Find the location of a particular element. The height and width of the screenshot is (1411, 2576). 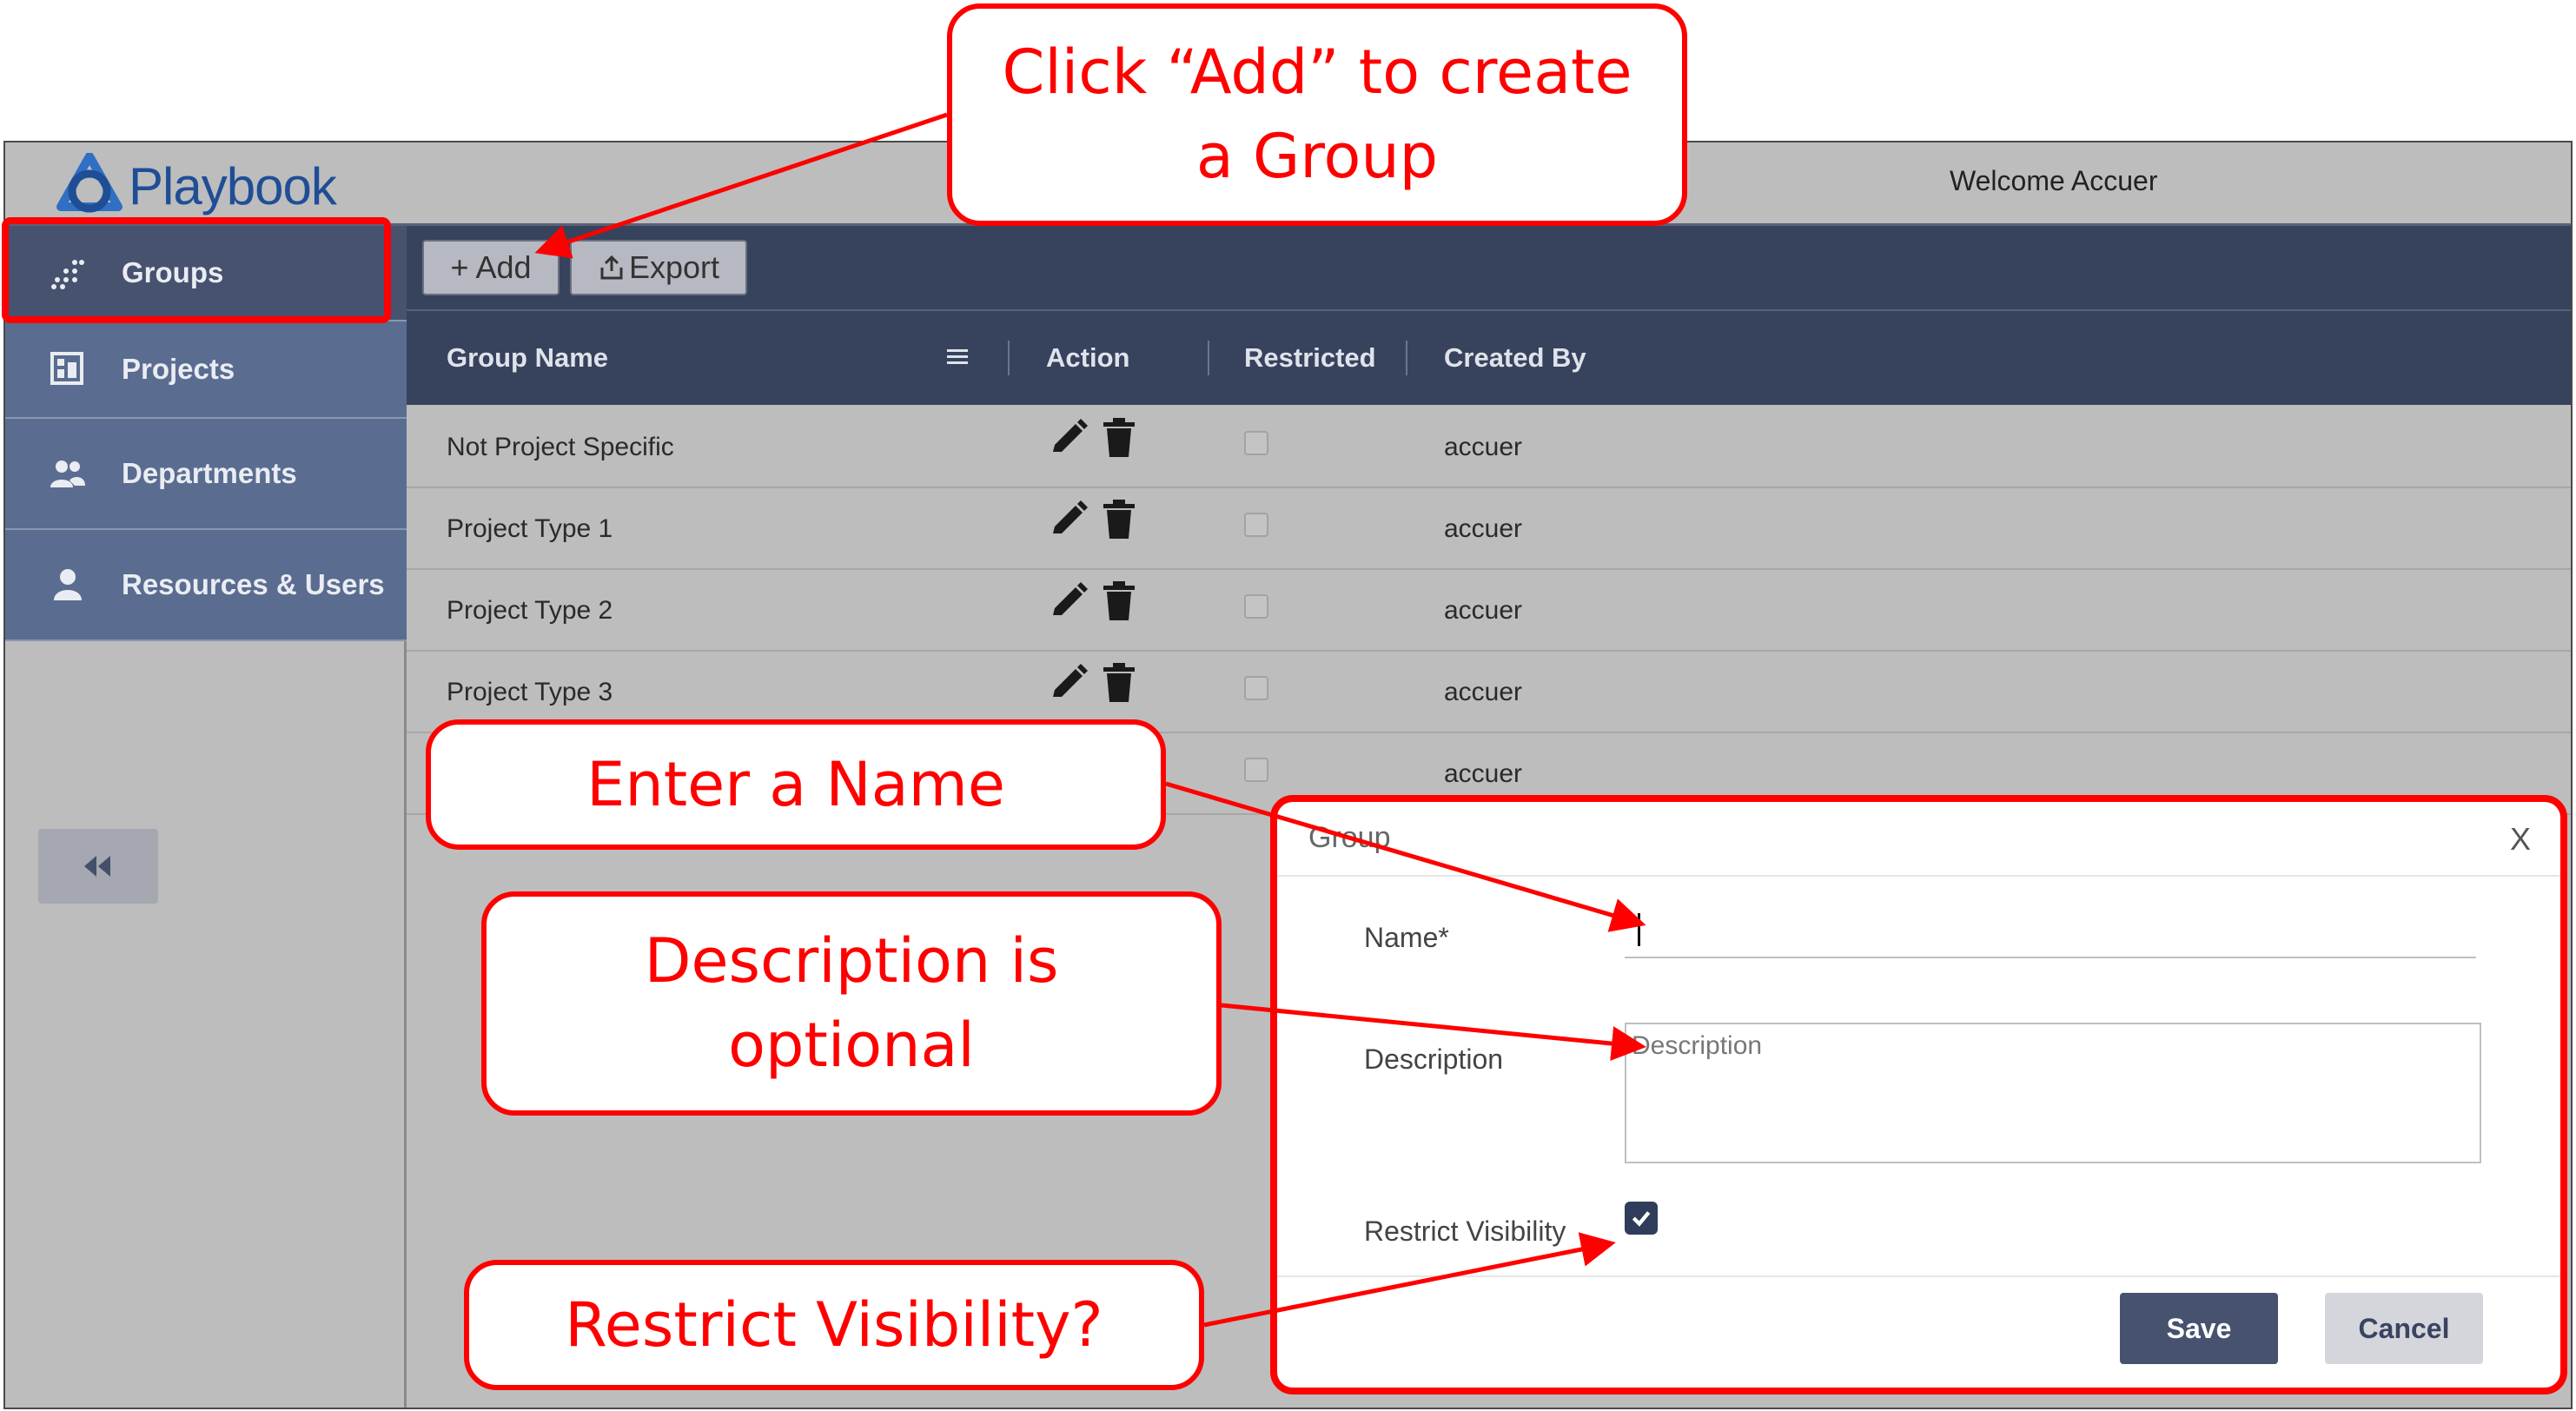

welcome-text: Welcome Accuer is located at coordinates (2054, 180).